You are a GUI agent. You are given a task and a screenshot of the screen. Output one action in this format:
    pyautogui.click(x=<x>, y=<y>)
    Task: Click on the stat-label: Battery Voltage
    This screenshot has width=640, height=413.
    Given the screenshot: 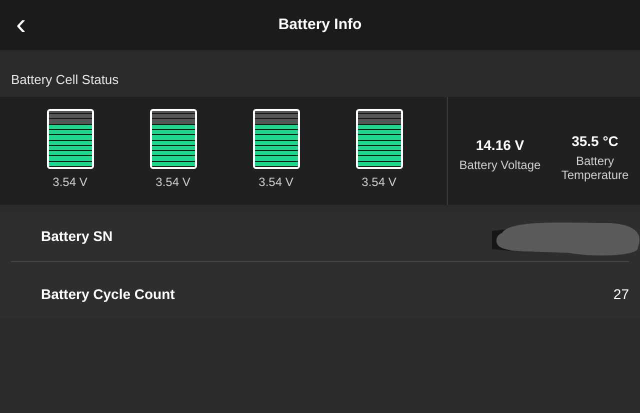 What is the action you would take?
    pyautogui.click(x=500, y=165)
    